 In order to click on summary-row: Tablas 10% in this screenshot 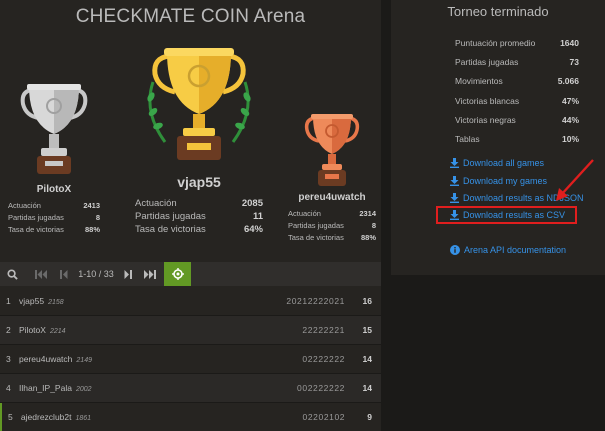, I will do `click(517, 138)`.